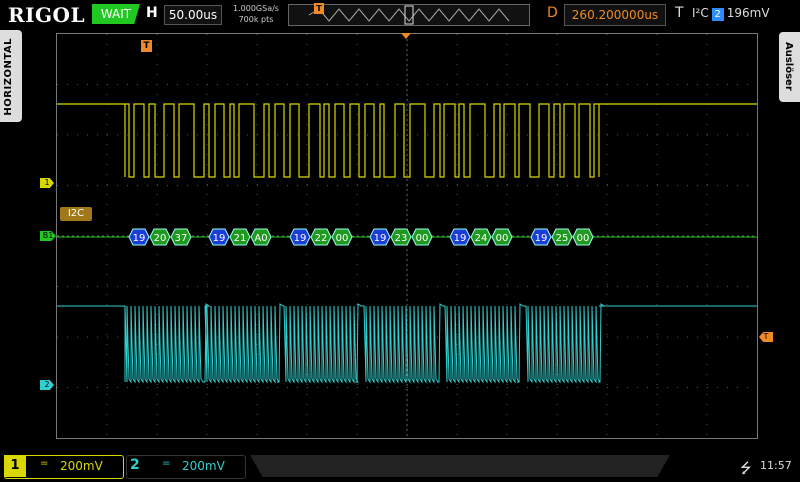  Describe the element at coordinates (409, 15) in the screenshot. I see `memory-overview-bar` at that location.